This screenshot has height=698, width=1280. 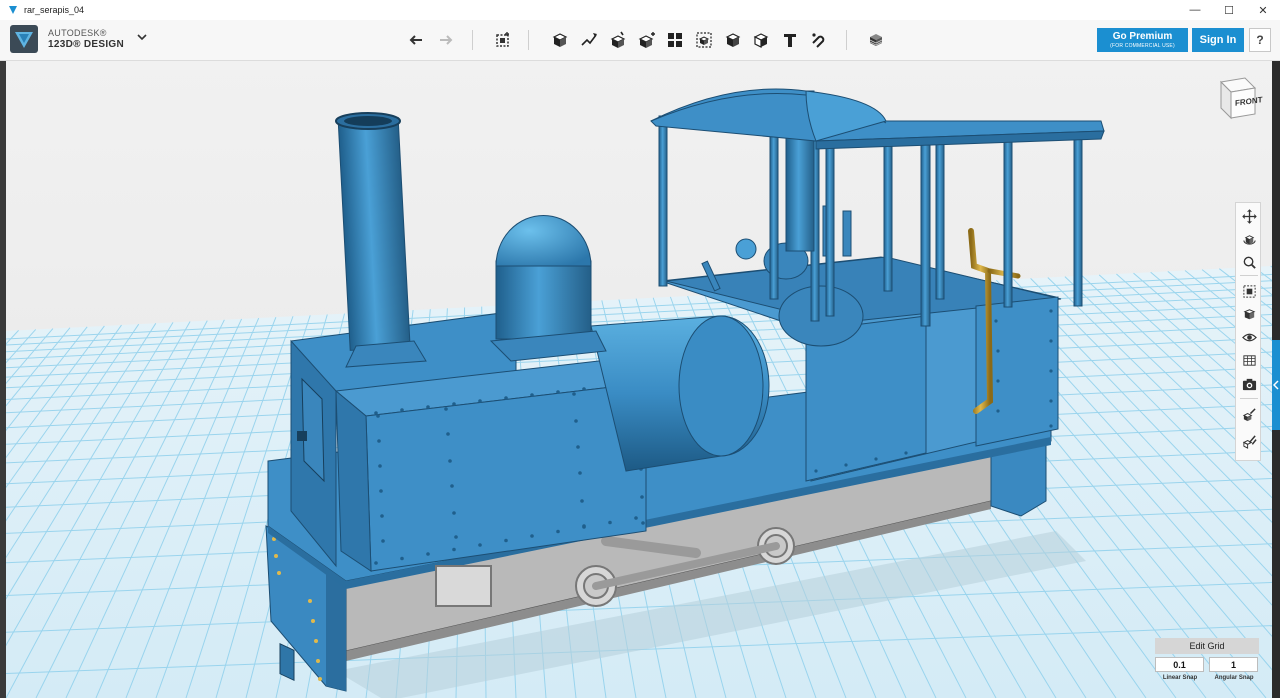 I want to click on pattern-icon, so click(x=675, y=40).